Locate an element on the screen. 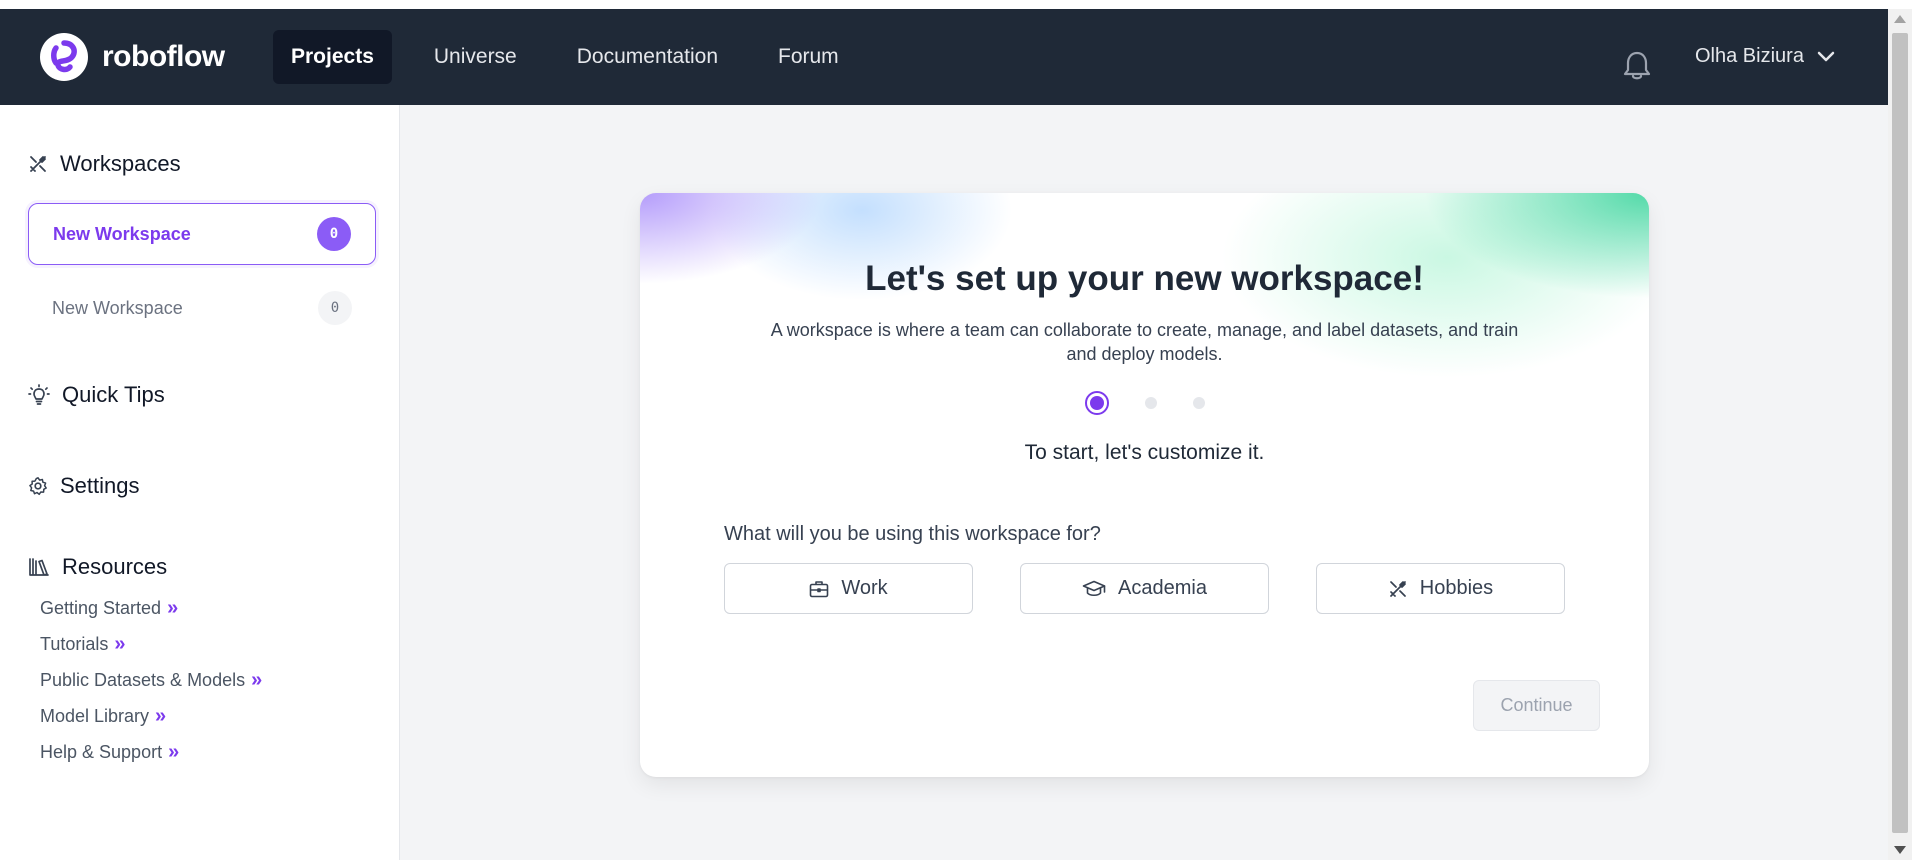 This screenshot has height=860, width=1912. nav-documentation: Documentation is located at coordinates (647, 57).